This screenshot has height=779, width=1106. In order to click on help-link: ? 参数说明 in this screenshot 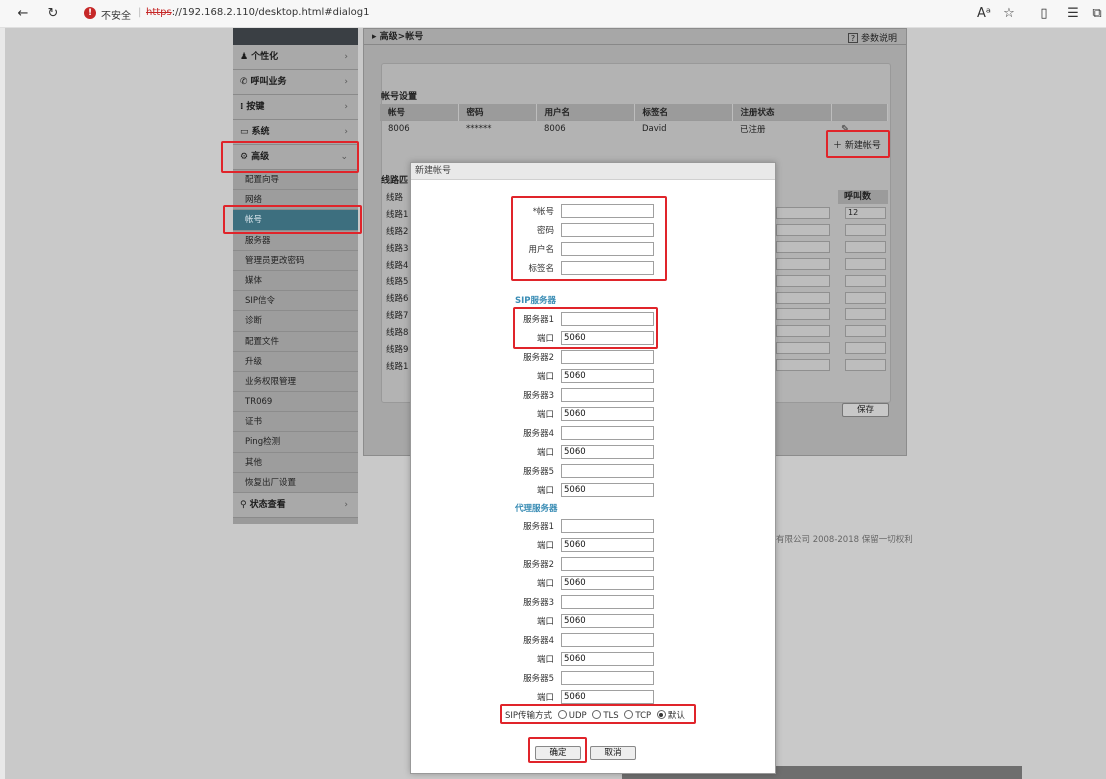, I will do `click(872, 39)`.